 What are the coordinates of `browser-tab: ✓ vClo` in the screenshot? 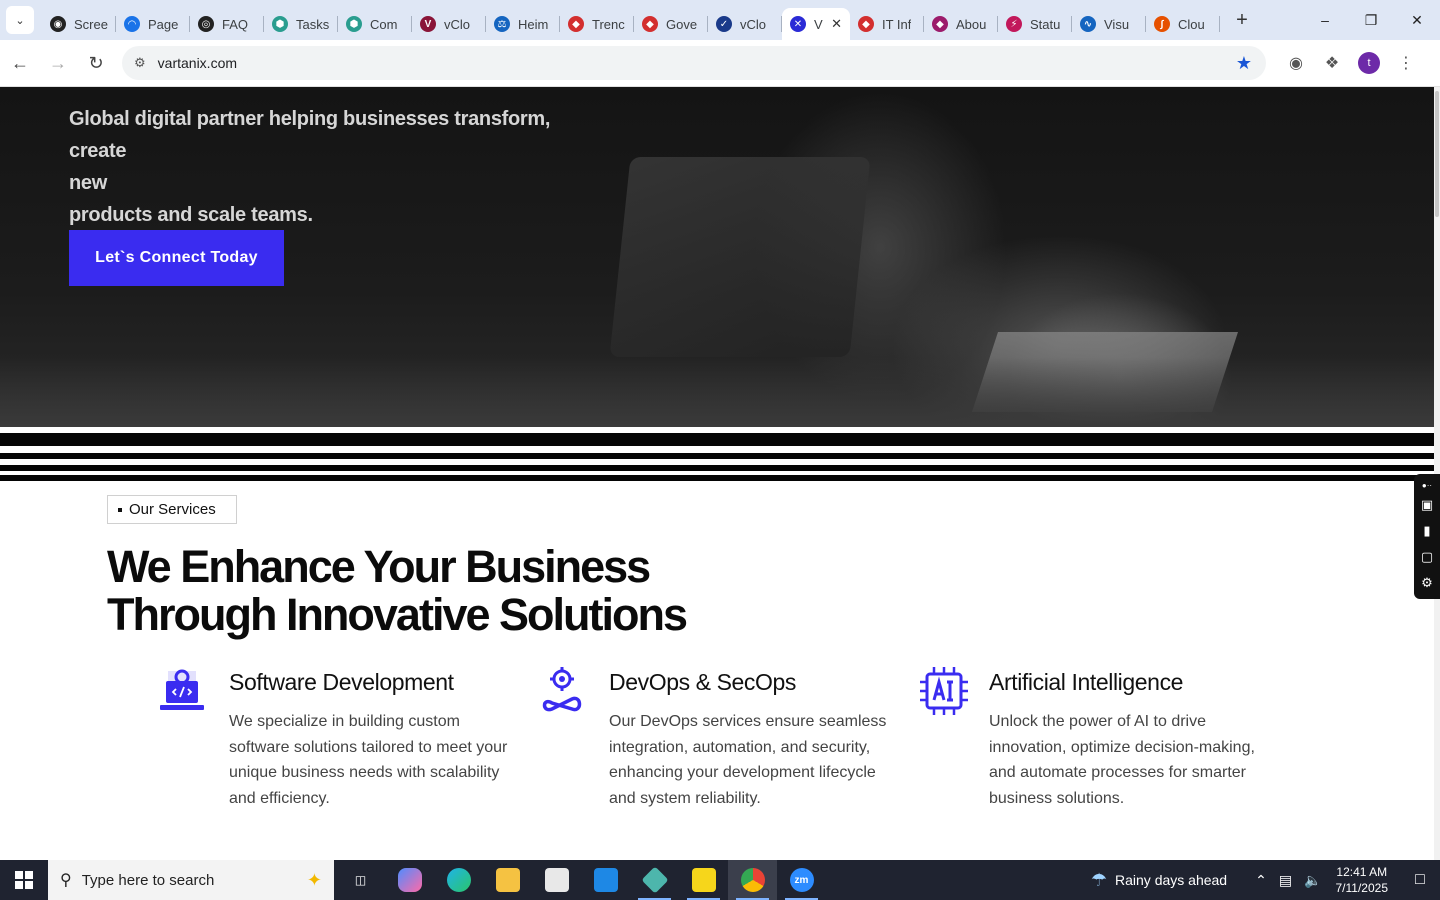 It's located at (745, 24).